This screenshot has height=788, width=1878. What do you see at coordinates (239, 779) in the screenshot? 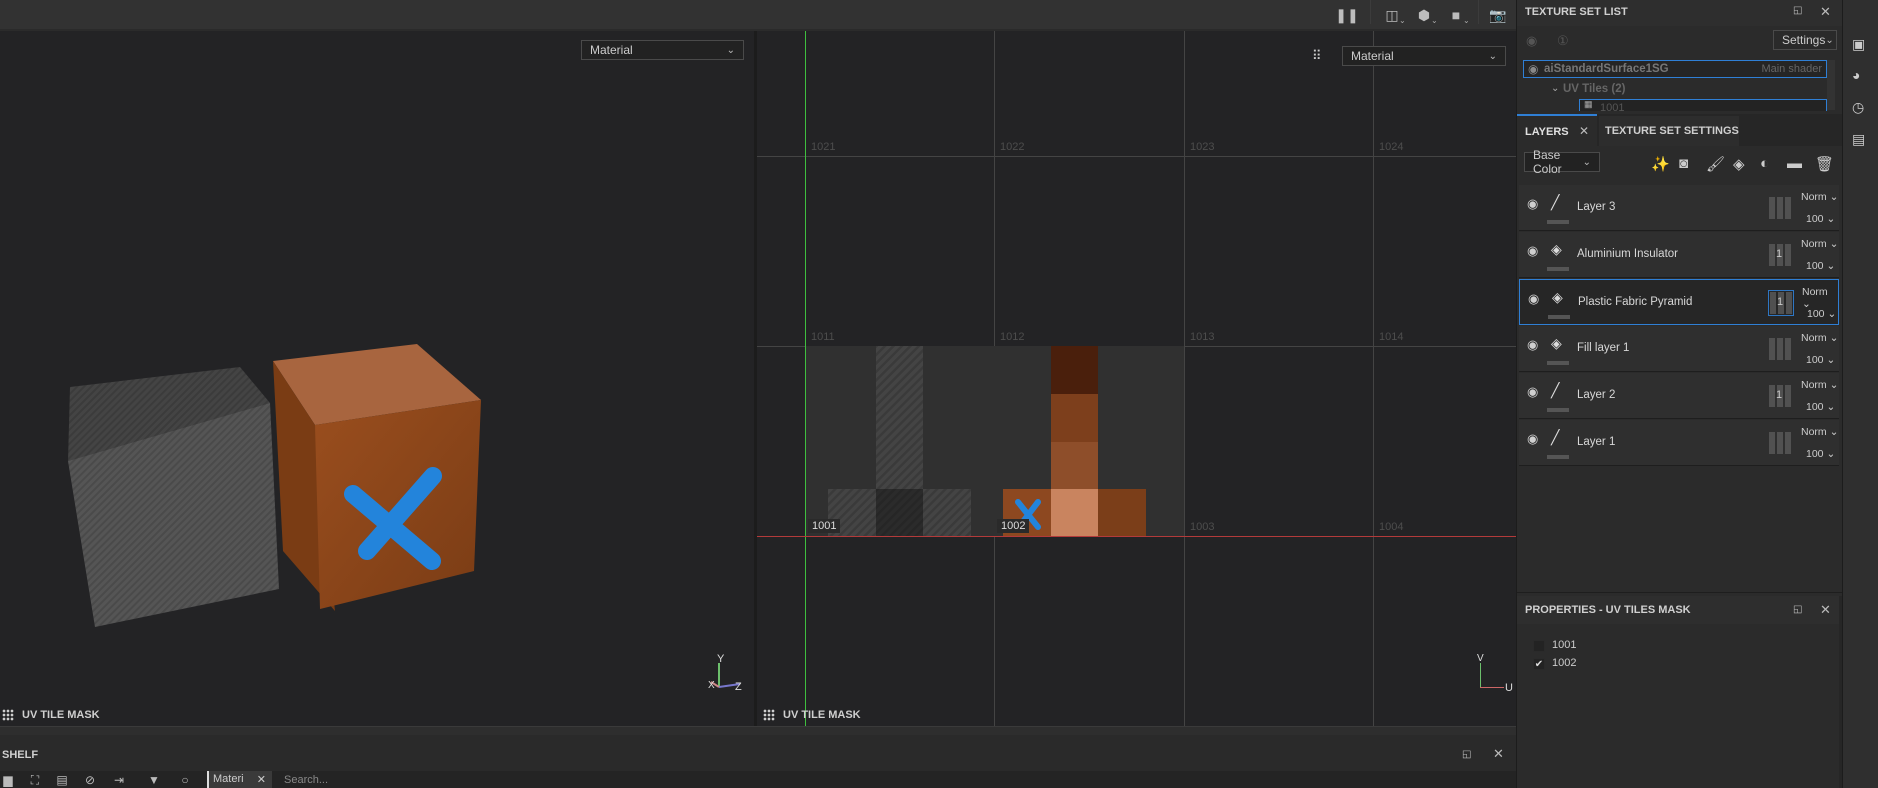
I see `filter-tag: Materi ✕` at bounding box center [239, 779].